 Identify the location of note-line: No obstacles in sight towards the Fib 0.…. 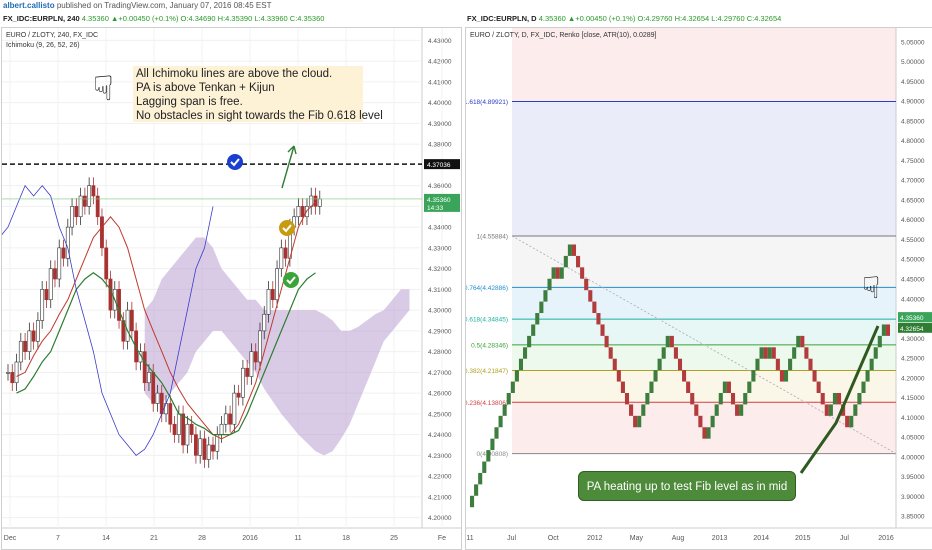
(259, 116).